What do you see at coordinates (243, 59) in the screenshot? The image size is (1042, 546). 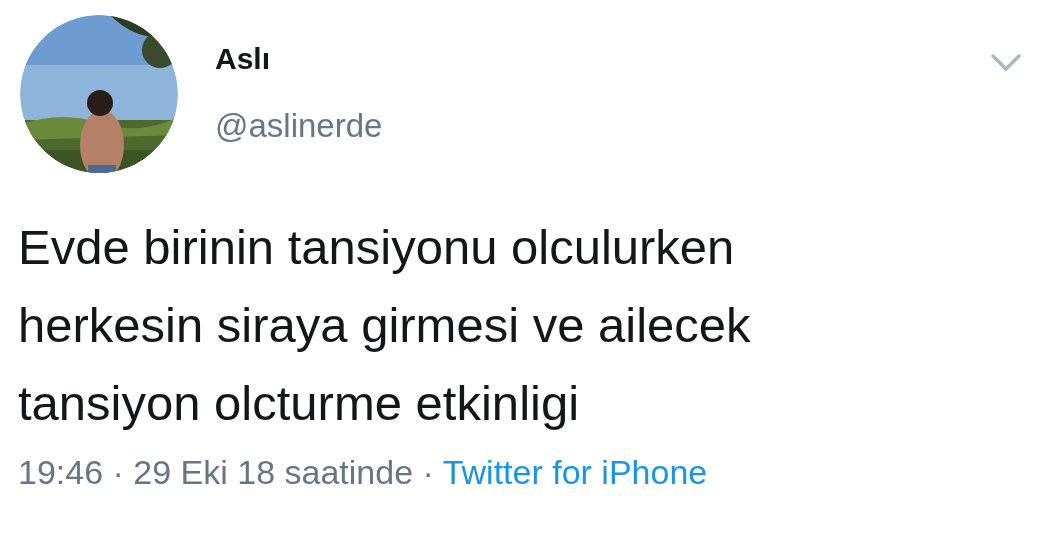 I see `user-name: Aslı` at bounding box center [243, 59].